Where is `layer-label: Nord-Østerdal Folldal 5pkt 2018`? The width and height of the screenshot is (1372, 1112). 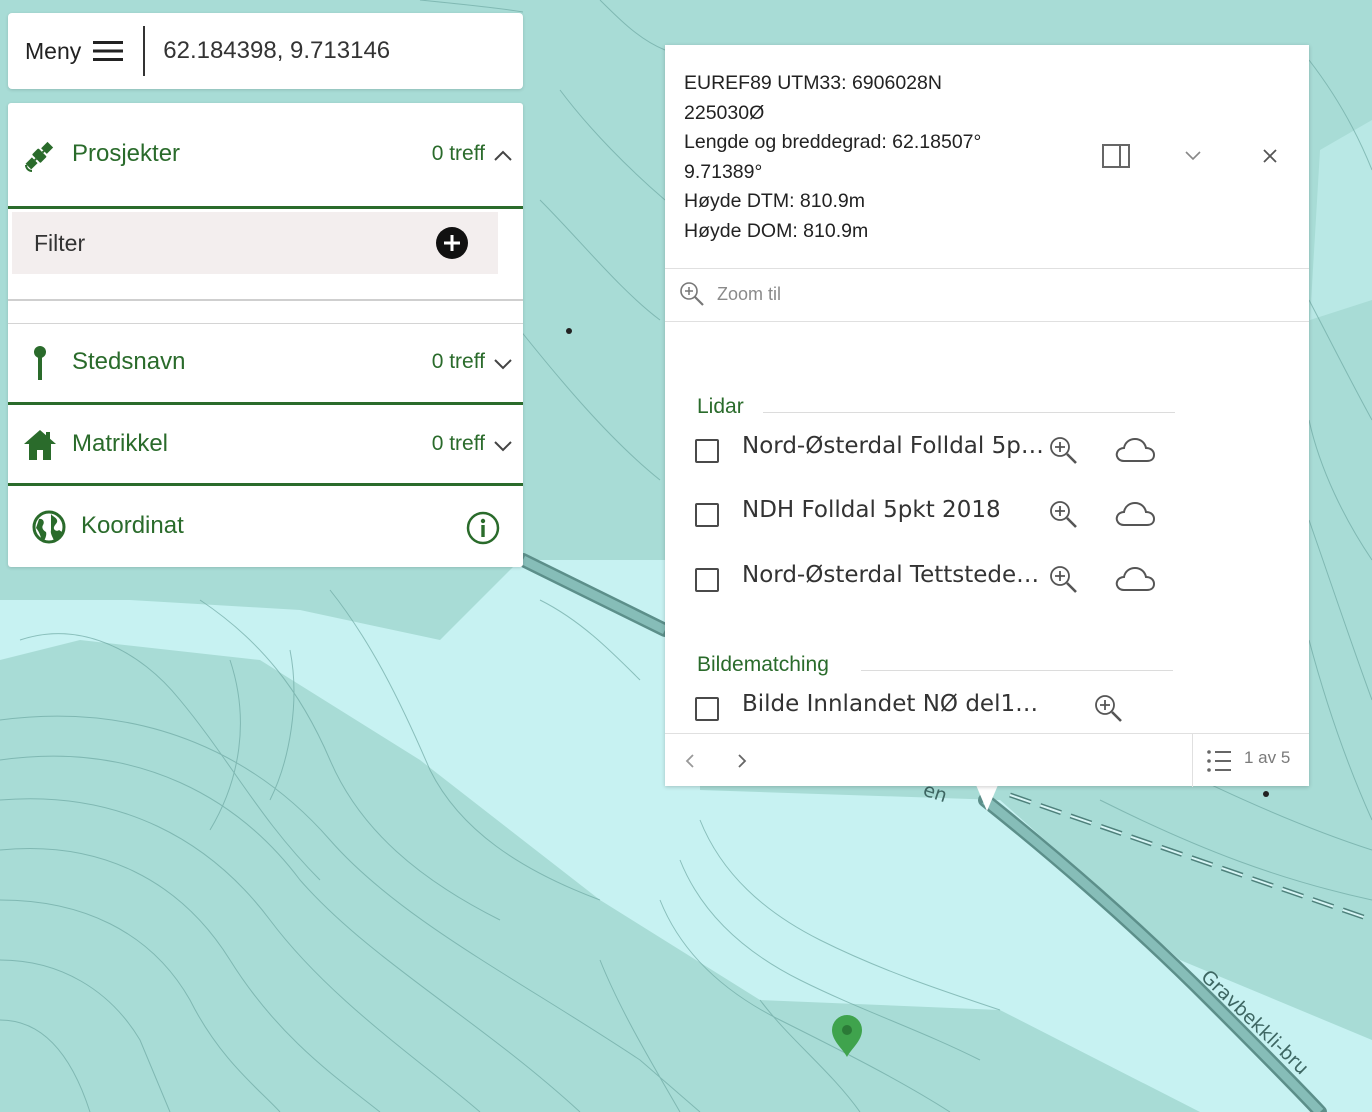 layer-label: Nord-Østerdal Folldal 5pkt 2018 is located at coordinates (895, 446).